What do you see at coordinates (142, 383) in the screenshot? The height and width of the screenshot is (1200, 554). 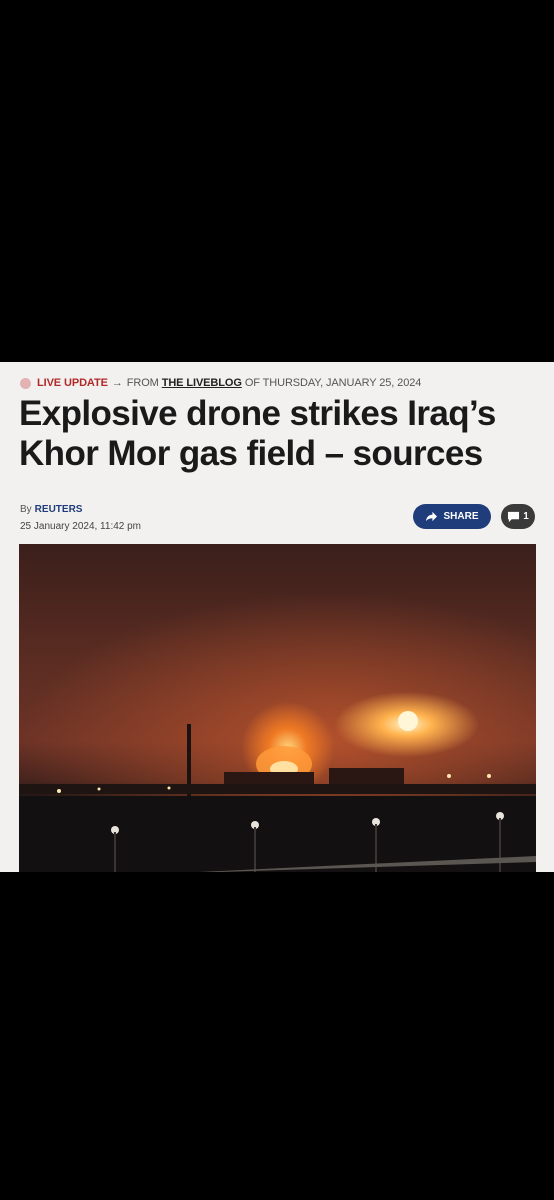 I see `from-label: FROM` at bounding box center [142, 383].